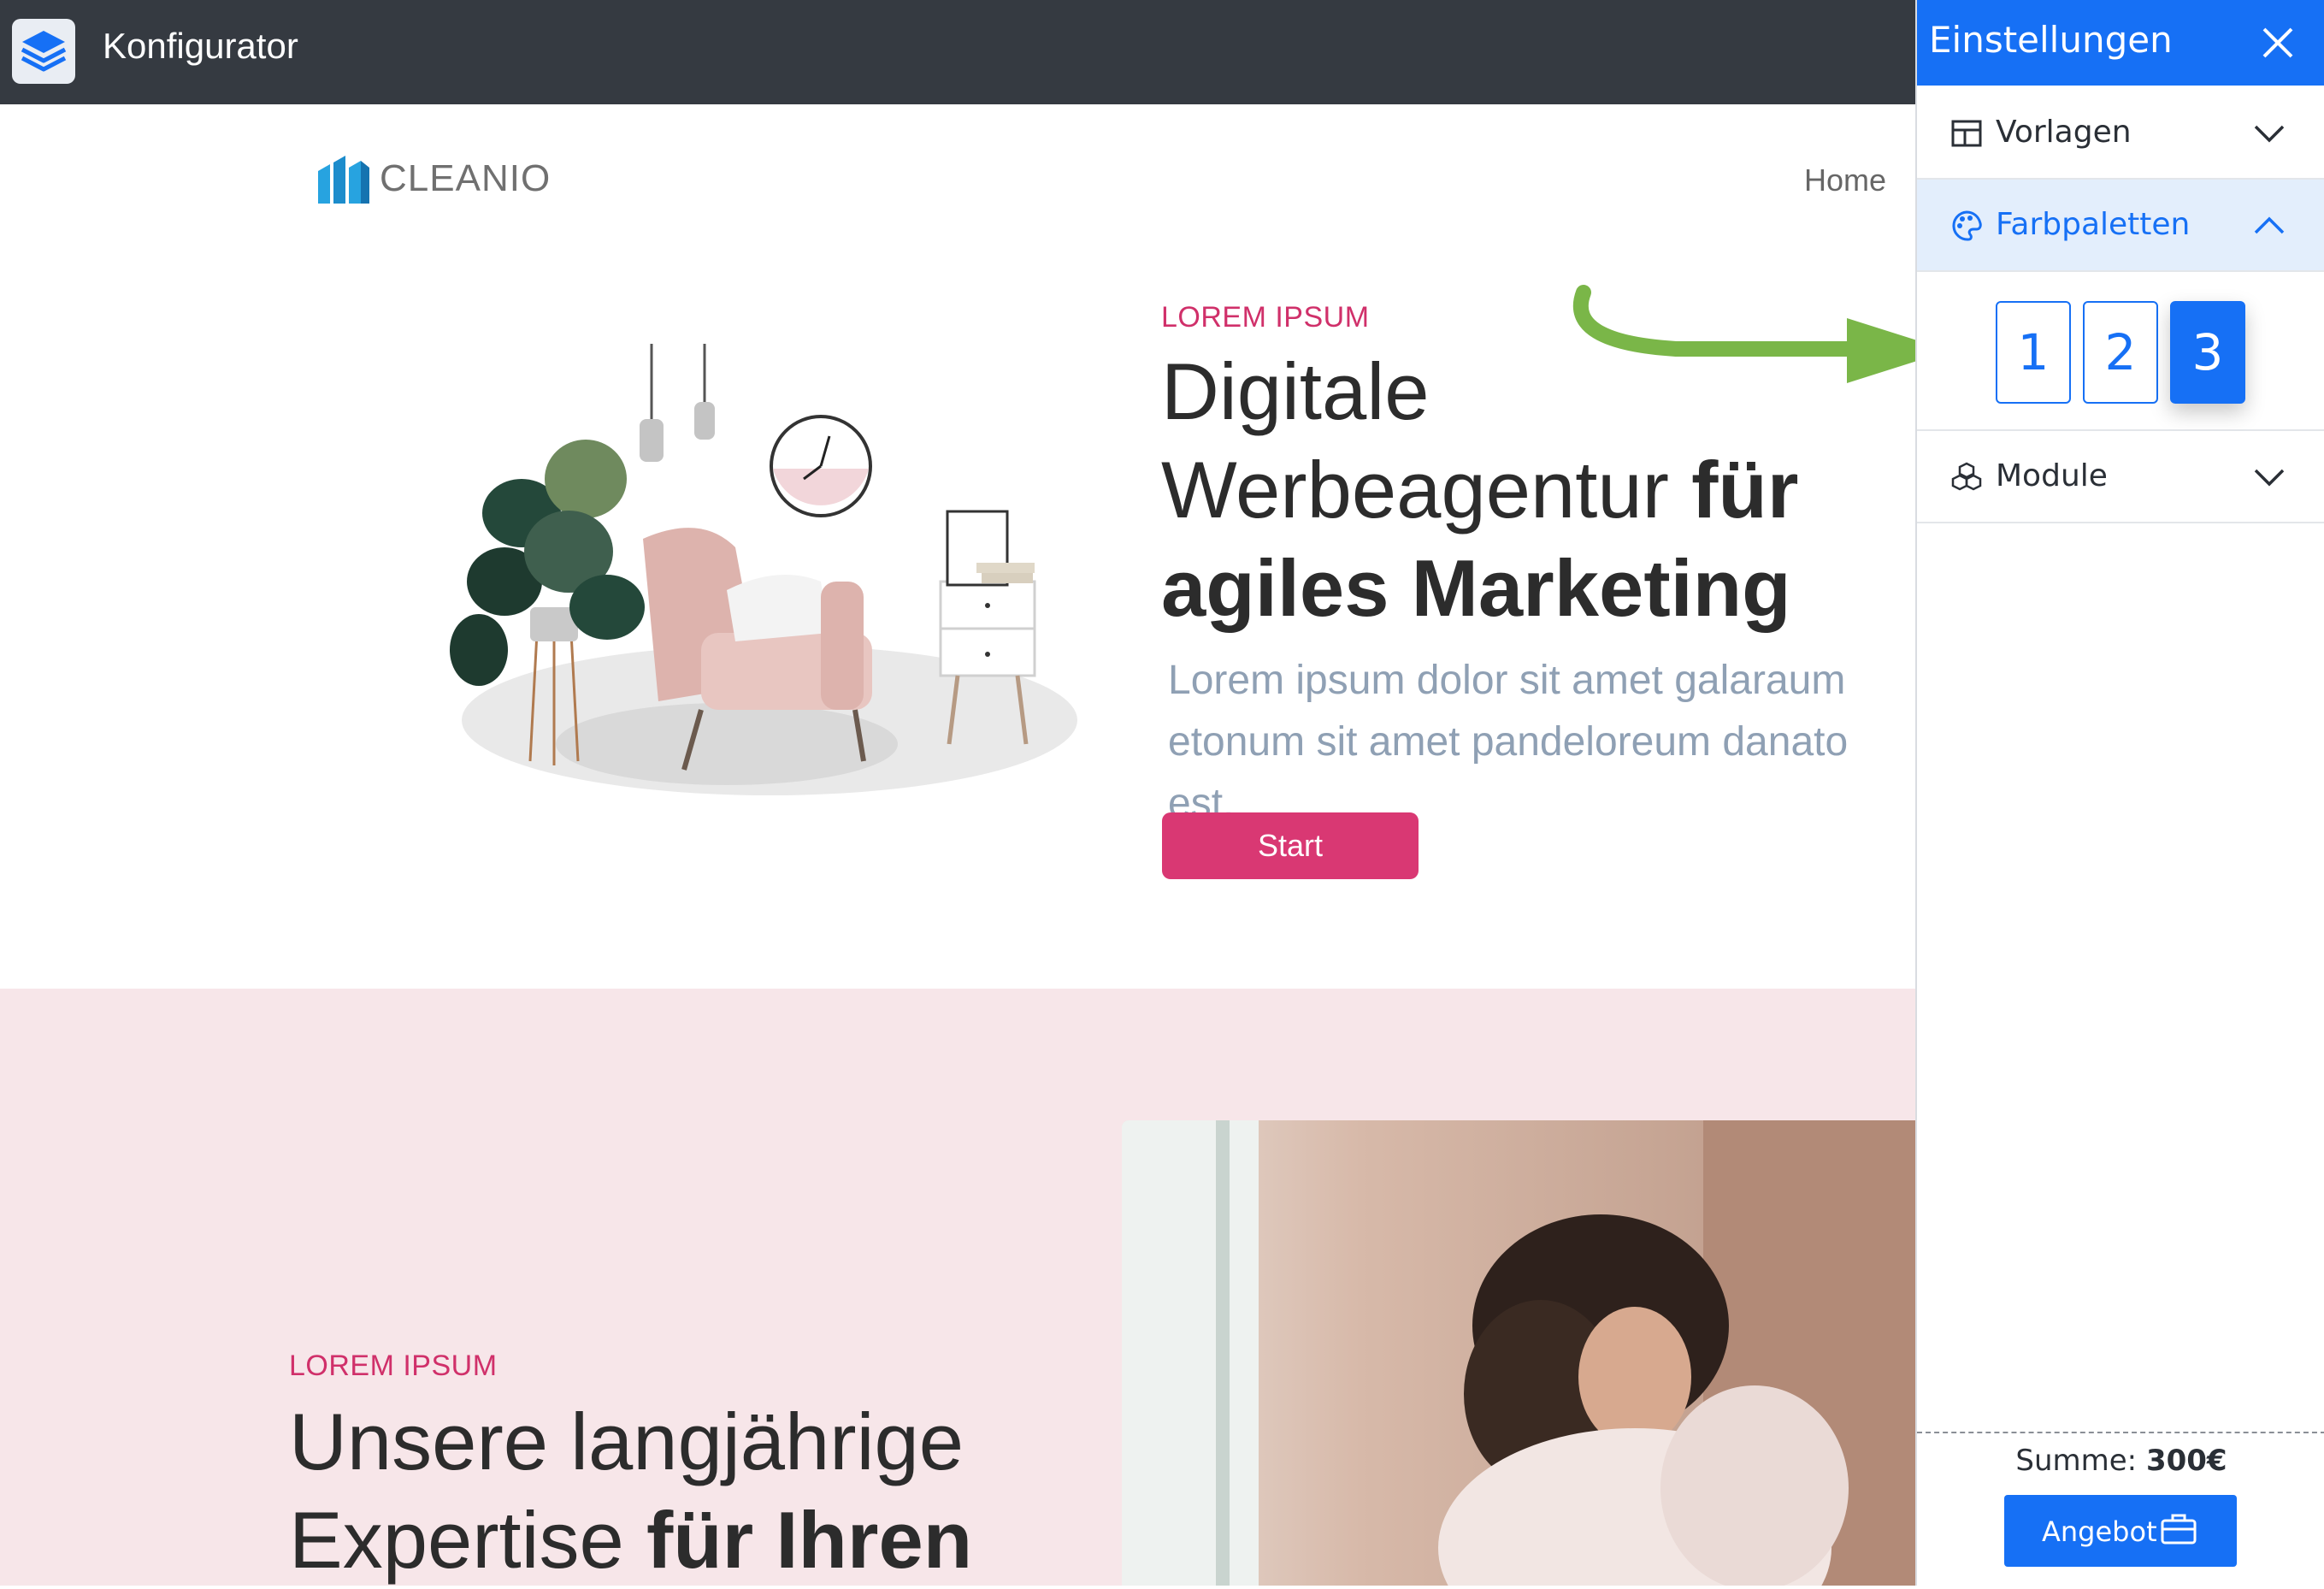 The image size is (2324, 1589). Describe the element at coordinates (957, 52) in the screenshot. I see `app-bar: Konfigurator` at that location.